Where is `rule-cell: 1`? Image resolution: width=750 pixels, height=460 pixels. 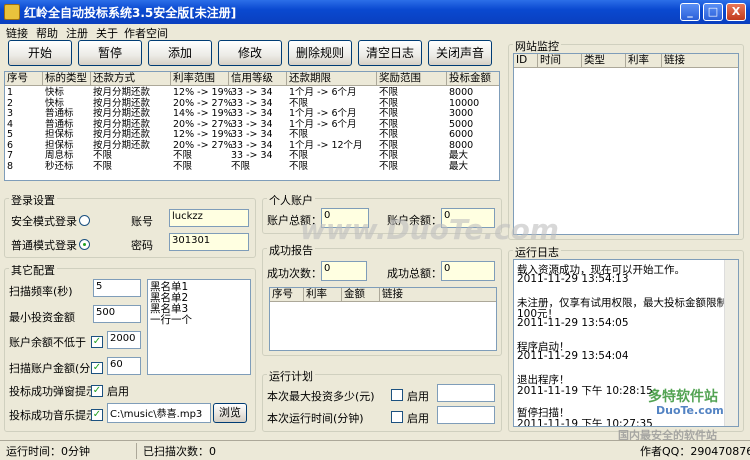 rule-cell: 1 is located at coordinates (10, 93).